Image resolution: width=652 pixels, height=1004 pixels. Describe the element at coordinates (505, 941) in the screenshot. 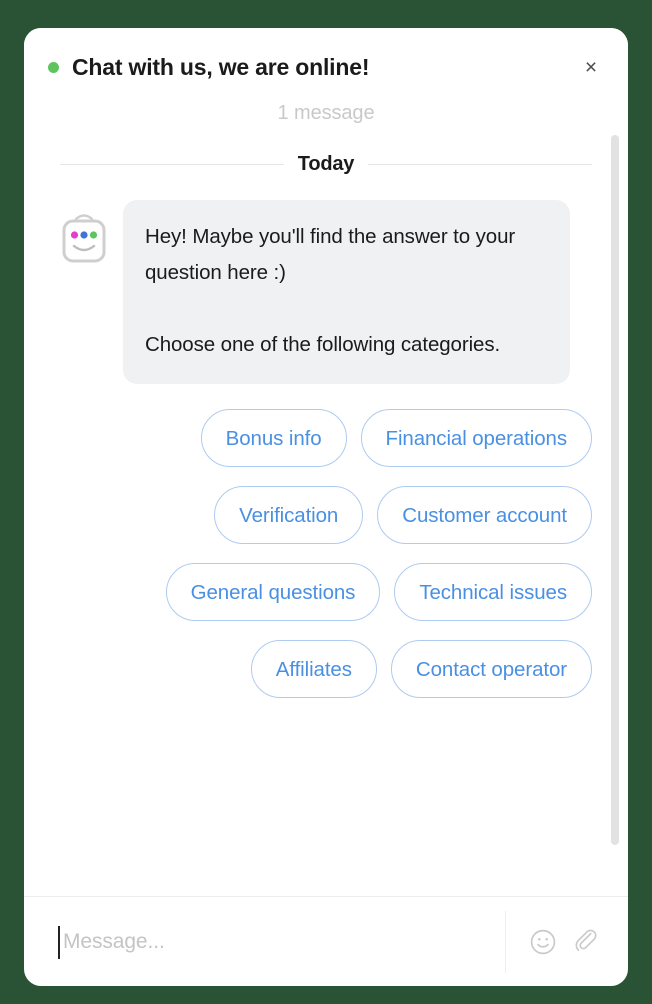

I see `composer-divider` at that location.